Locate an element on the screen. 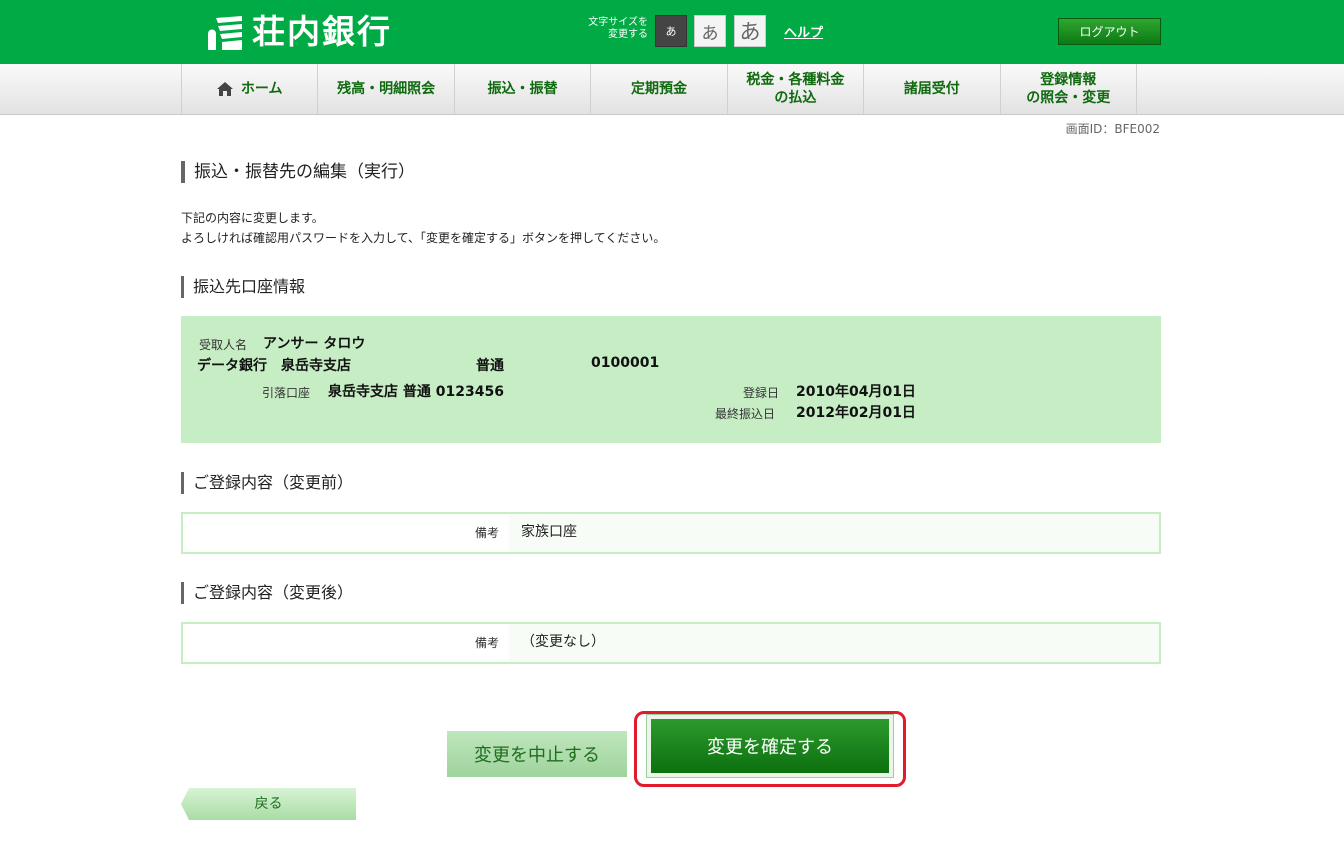  nav-tax: 税金・各種料金 の払込 is located at coordinates (796, 89).